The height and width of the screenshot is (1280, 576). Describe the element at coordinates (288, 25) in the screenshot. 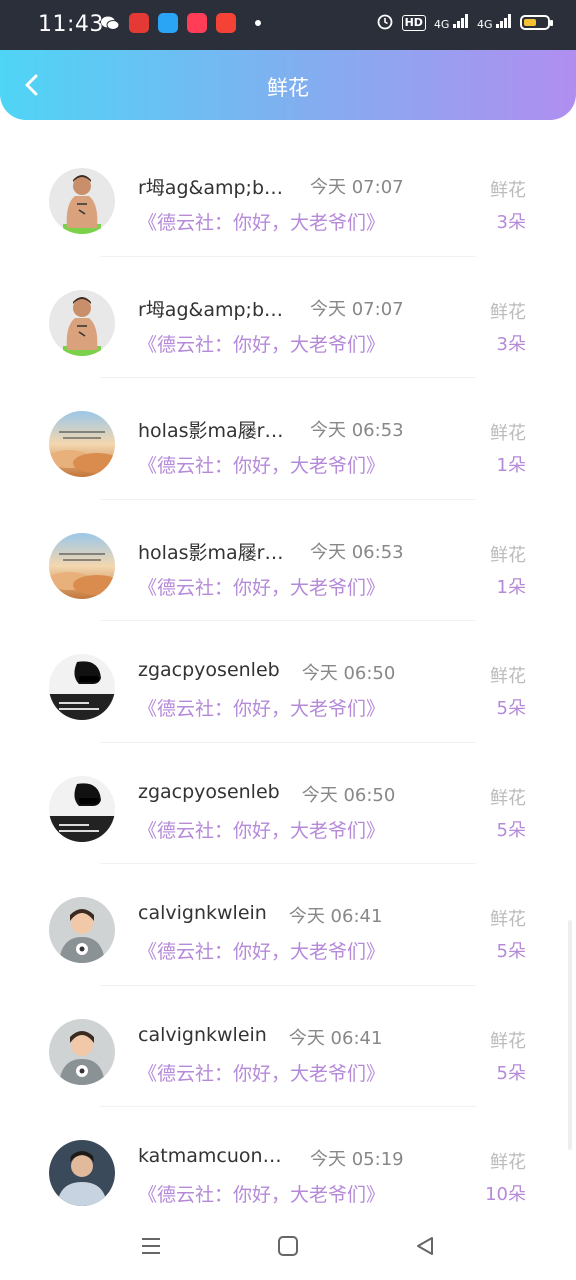

I see `status-bar: 11:43 HD 4G 4G` at that location.